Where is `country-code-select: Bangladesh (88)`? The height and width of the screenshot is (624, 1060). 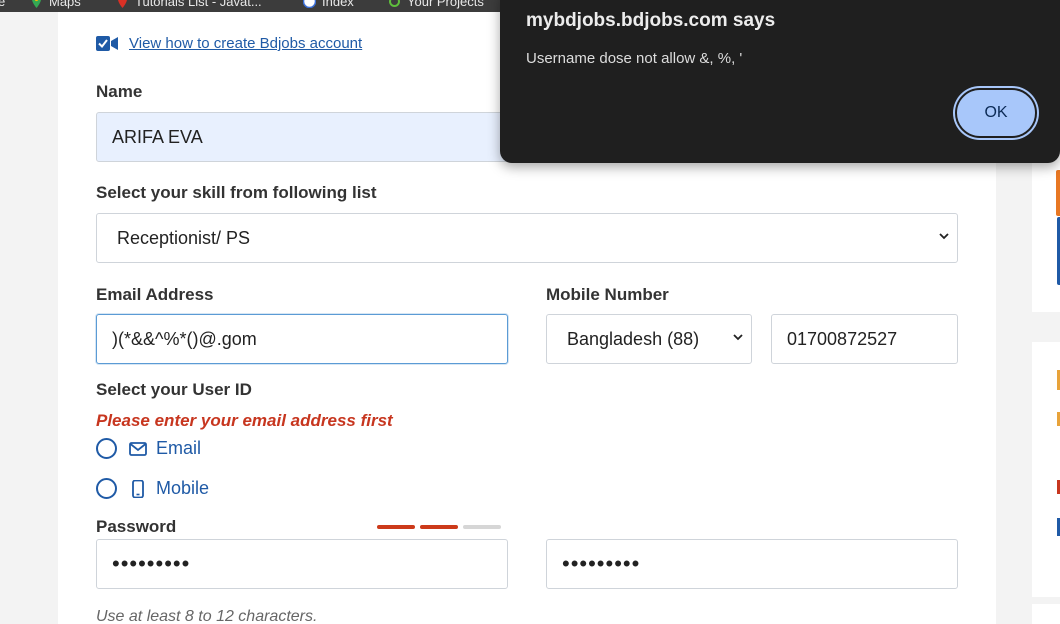
country-code-select: Bangladesh (88) is located at coordinates (649, 339).